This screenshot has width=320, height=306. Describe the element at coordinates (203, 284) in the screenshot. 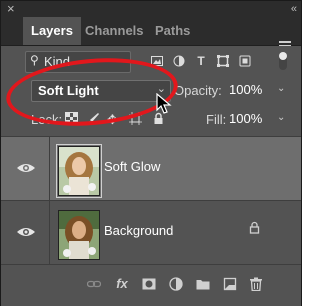

I see `group-folder-icon` at that location.